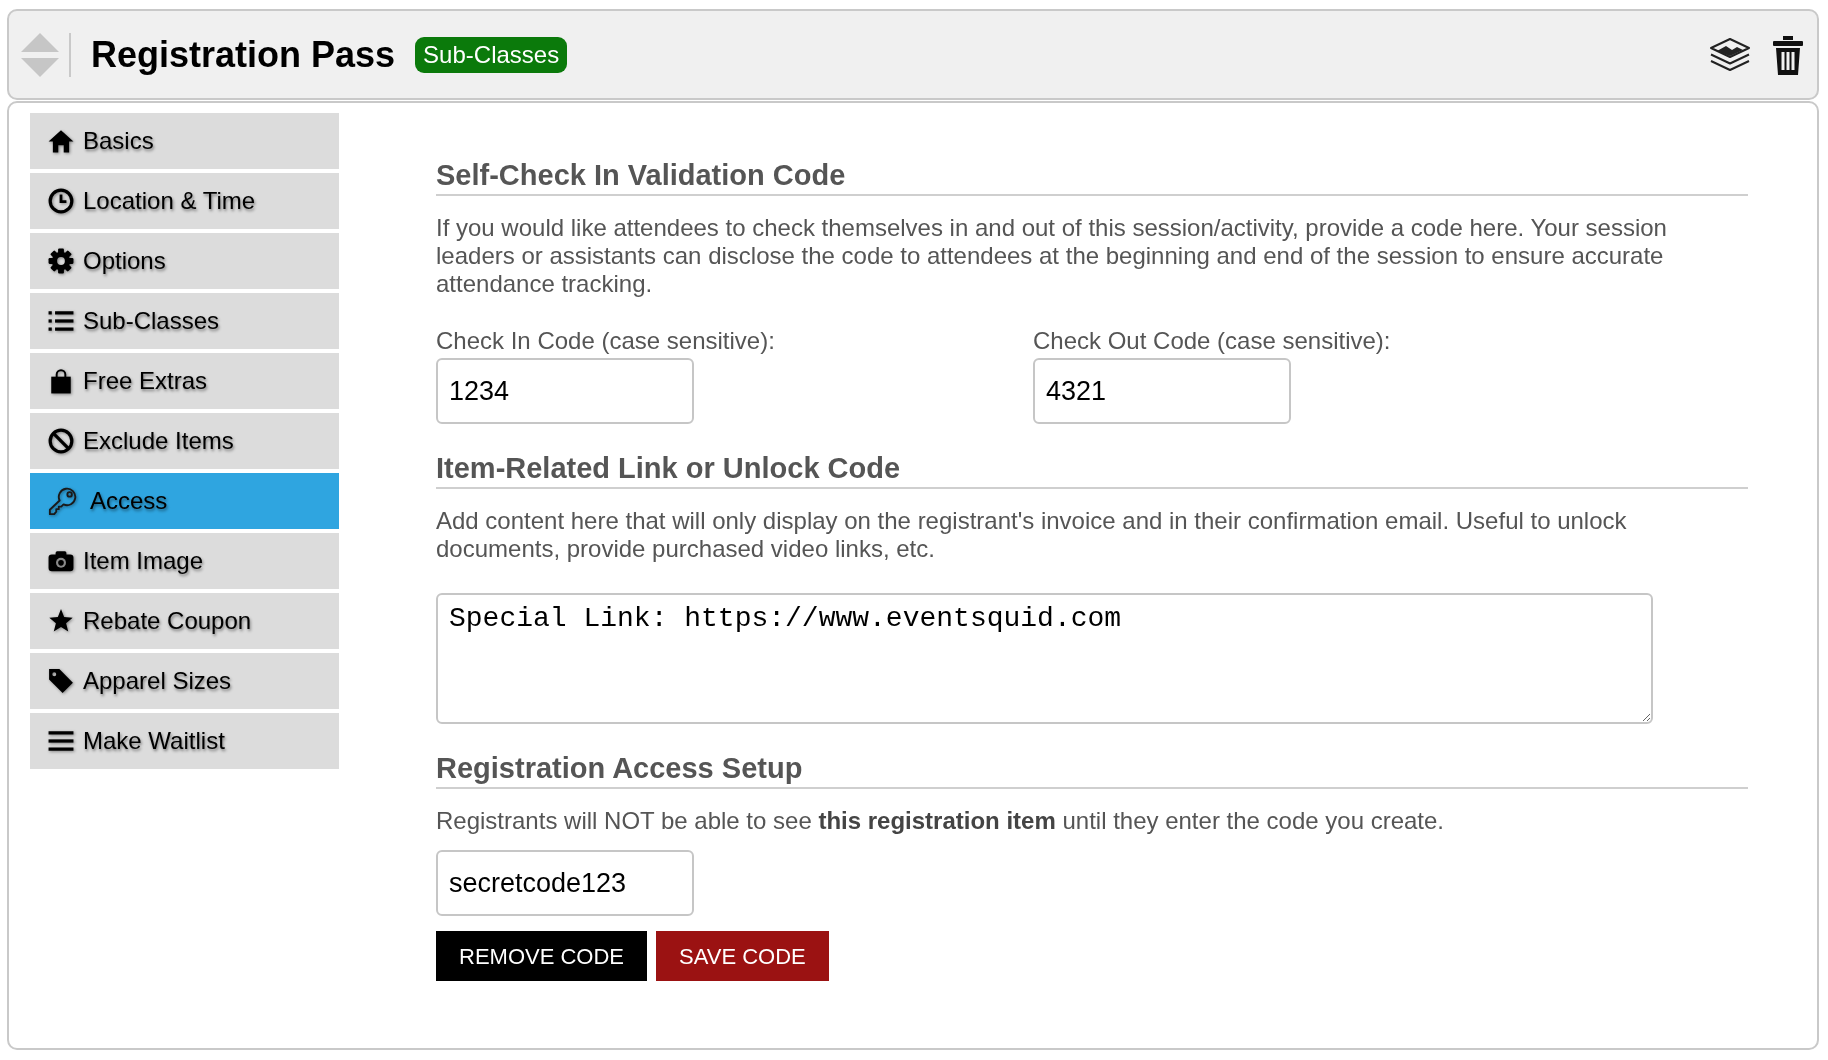 The height and width of the screenshot is (1060, 1828). What do you see at coordinates (1052, 256) in the screenshot?
I see `section-description: If you would like attendees to check themselves in and out of this session/activity, provide a code here. Your session leaders or assistants can disclose the code to attendees at the beginning and end of the session to ensure accurate attendance tracking.` at bounding box center [1052, 256].